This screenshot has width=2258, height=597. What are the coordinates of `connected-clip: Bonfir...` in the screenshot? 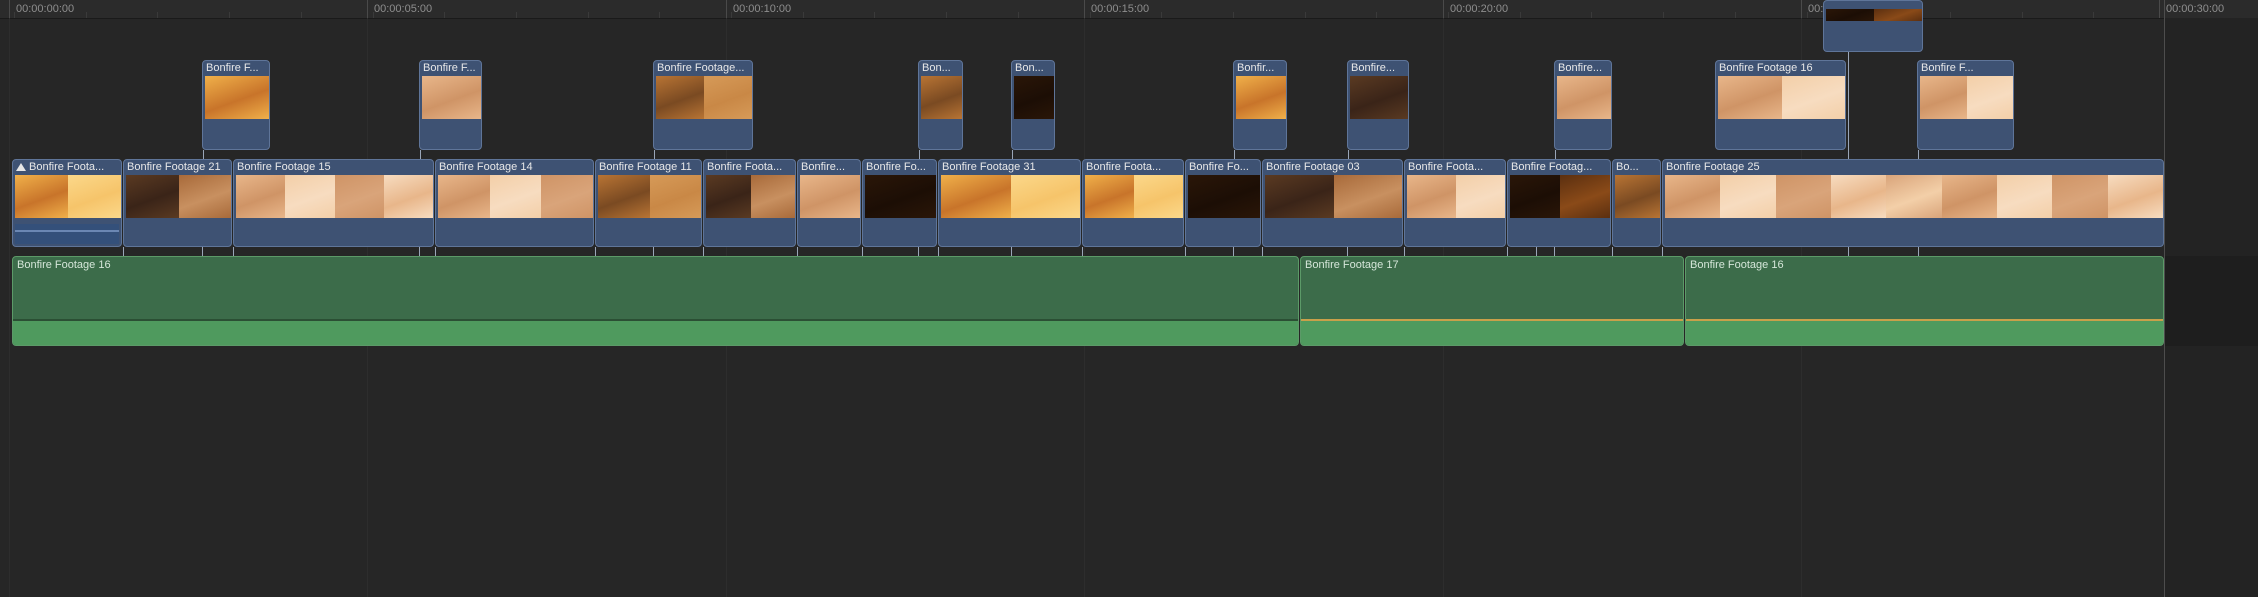 It's located at (1260, 105).